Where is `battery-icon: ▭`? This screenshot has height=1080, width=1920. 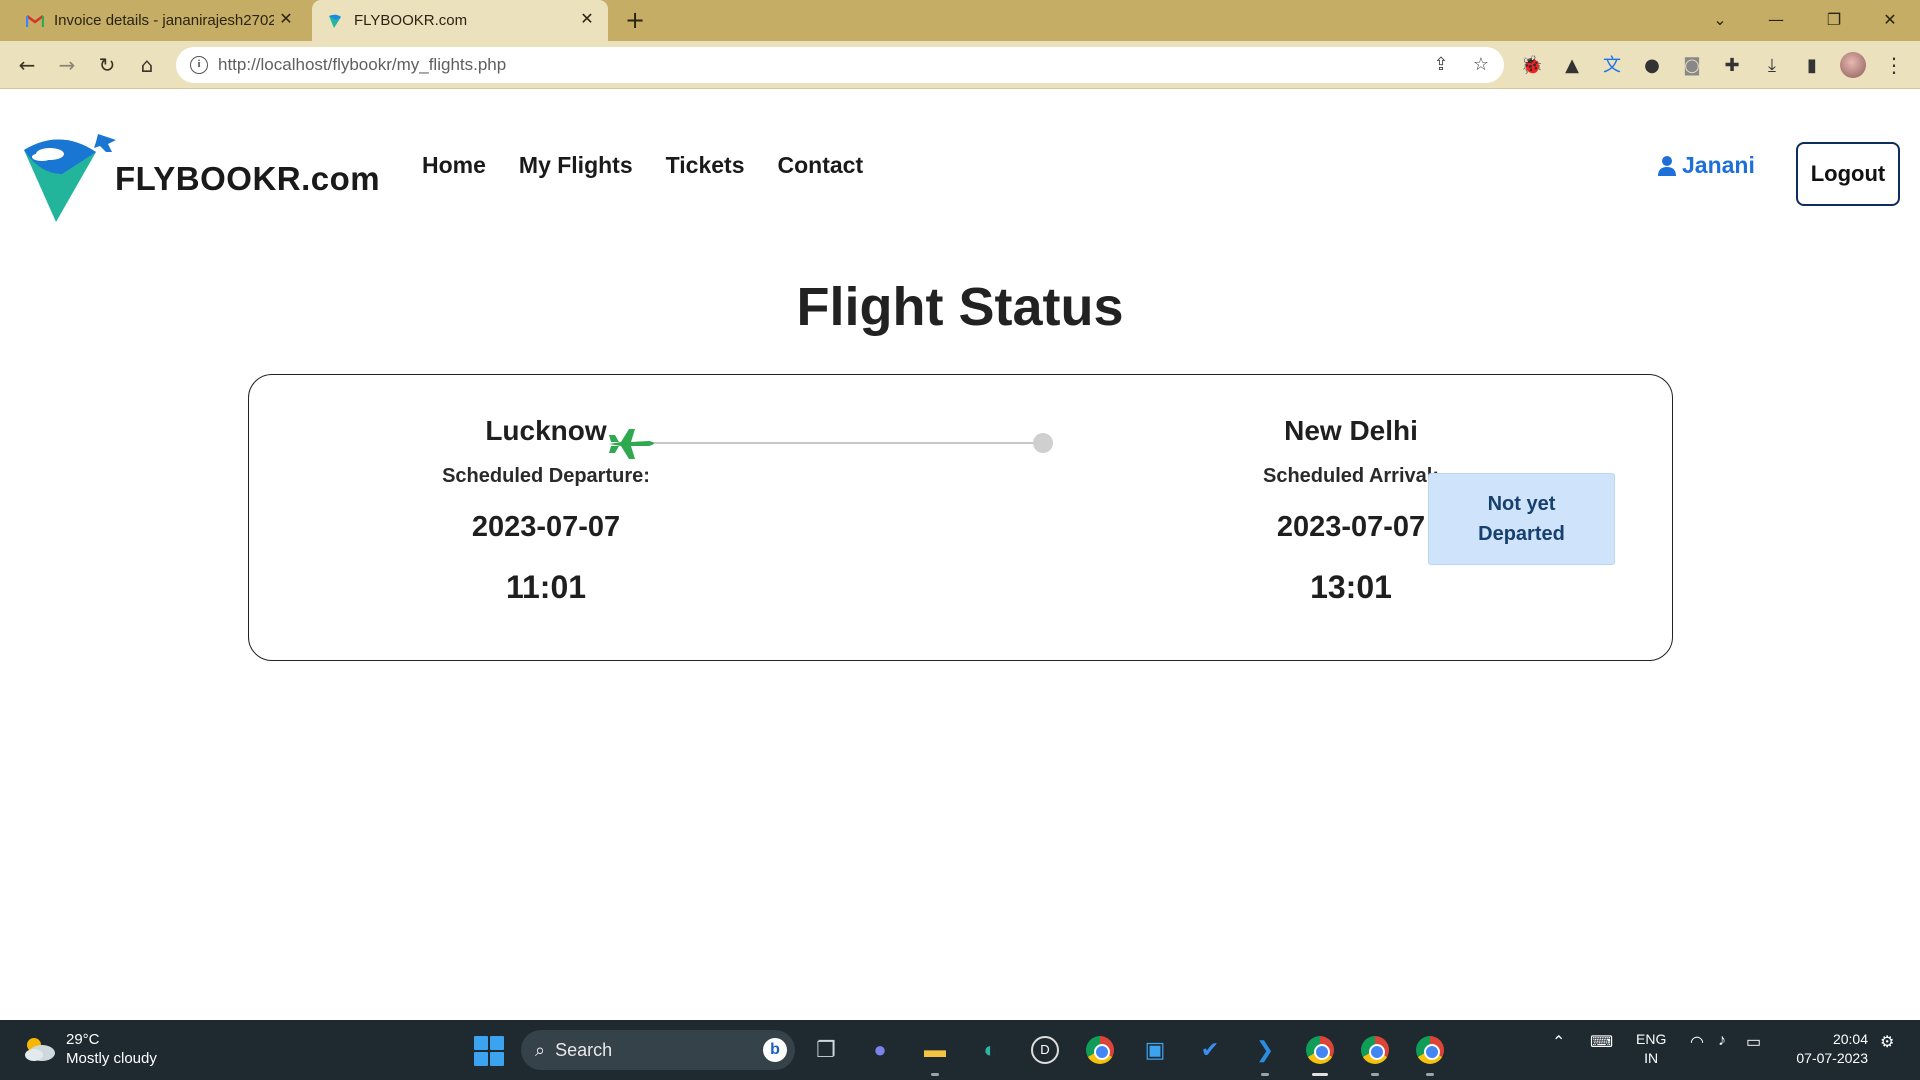 battery-icon: ▭ is located at coordinates (1753, 1042).